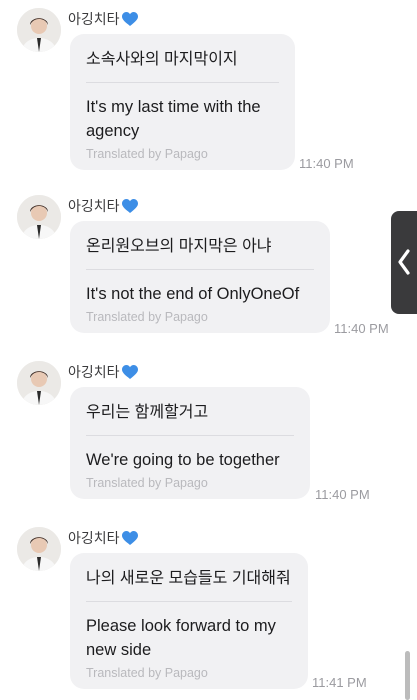 Image resolution: width=417 pixels, height=700 pixels. Describe the element at coordinates (339, 682) in the screenshot. I see `timestamp: 11:41 PM` at that location.